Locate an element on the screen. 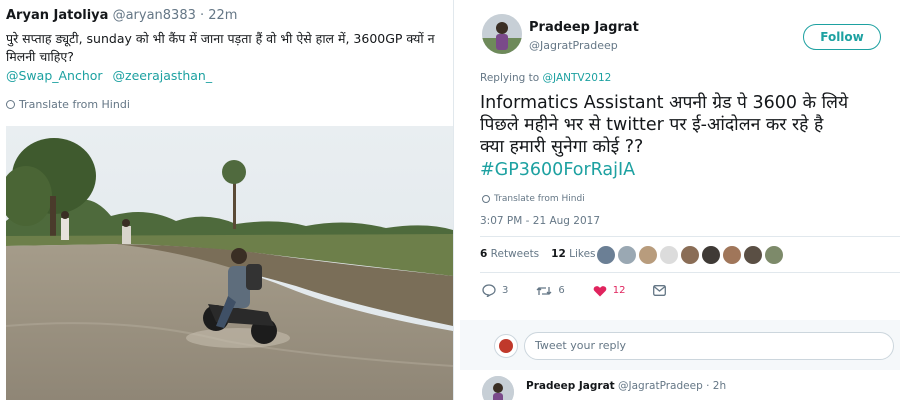 The width and height of the screenshot is (900, 400). tweet-mentions: @Swap_Anchor @zeerajasthan_ is located at coordinates (112, 75).